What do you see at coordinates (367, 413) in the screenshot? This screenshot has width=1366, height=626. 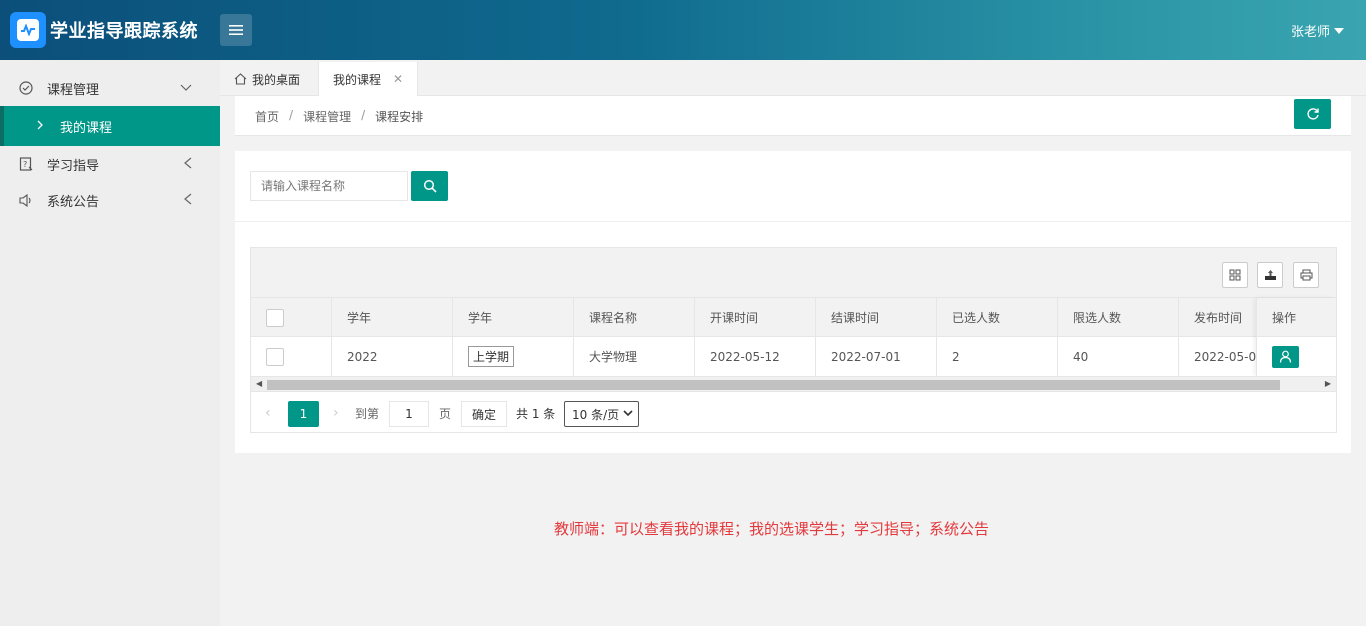 I see `goto-label: 到第` at bounding box center [367, 413].